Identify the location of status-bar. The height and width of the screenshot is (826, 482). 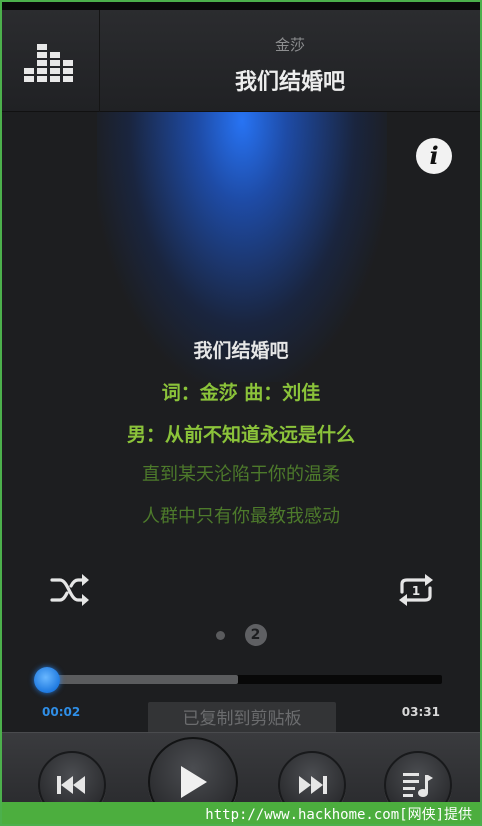
(241, 6).